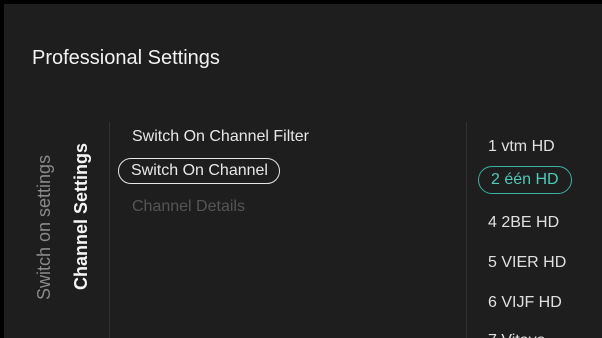 The image size is (602, 338). What do you see at coordinates (525, 180) in the screenshot?
I see `channel-item-2-een-hd: 2 één HD` at bounding box center [525, 180].